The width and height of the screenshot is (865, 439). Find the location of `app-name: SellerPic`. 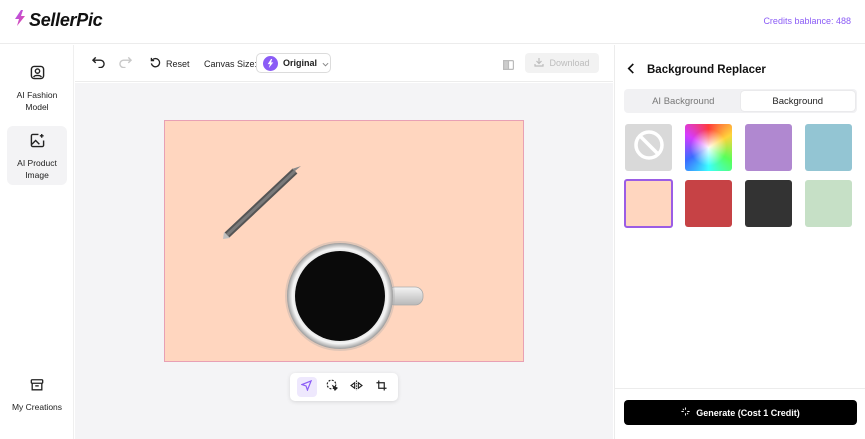

app-name: SellerPic is located at coordinates (66, 20).